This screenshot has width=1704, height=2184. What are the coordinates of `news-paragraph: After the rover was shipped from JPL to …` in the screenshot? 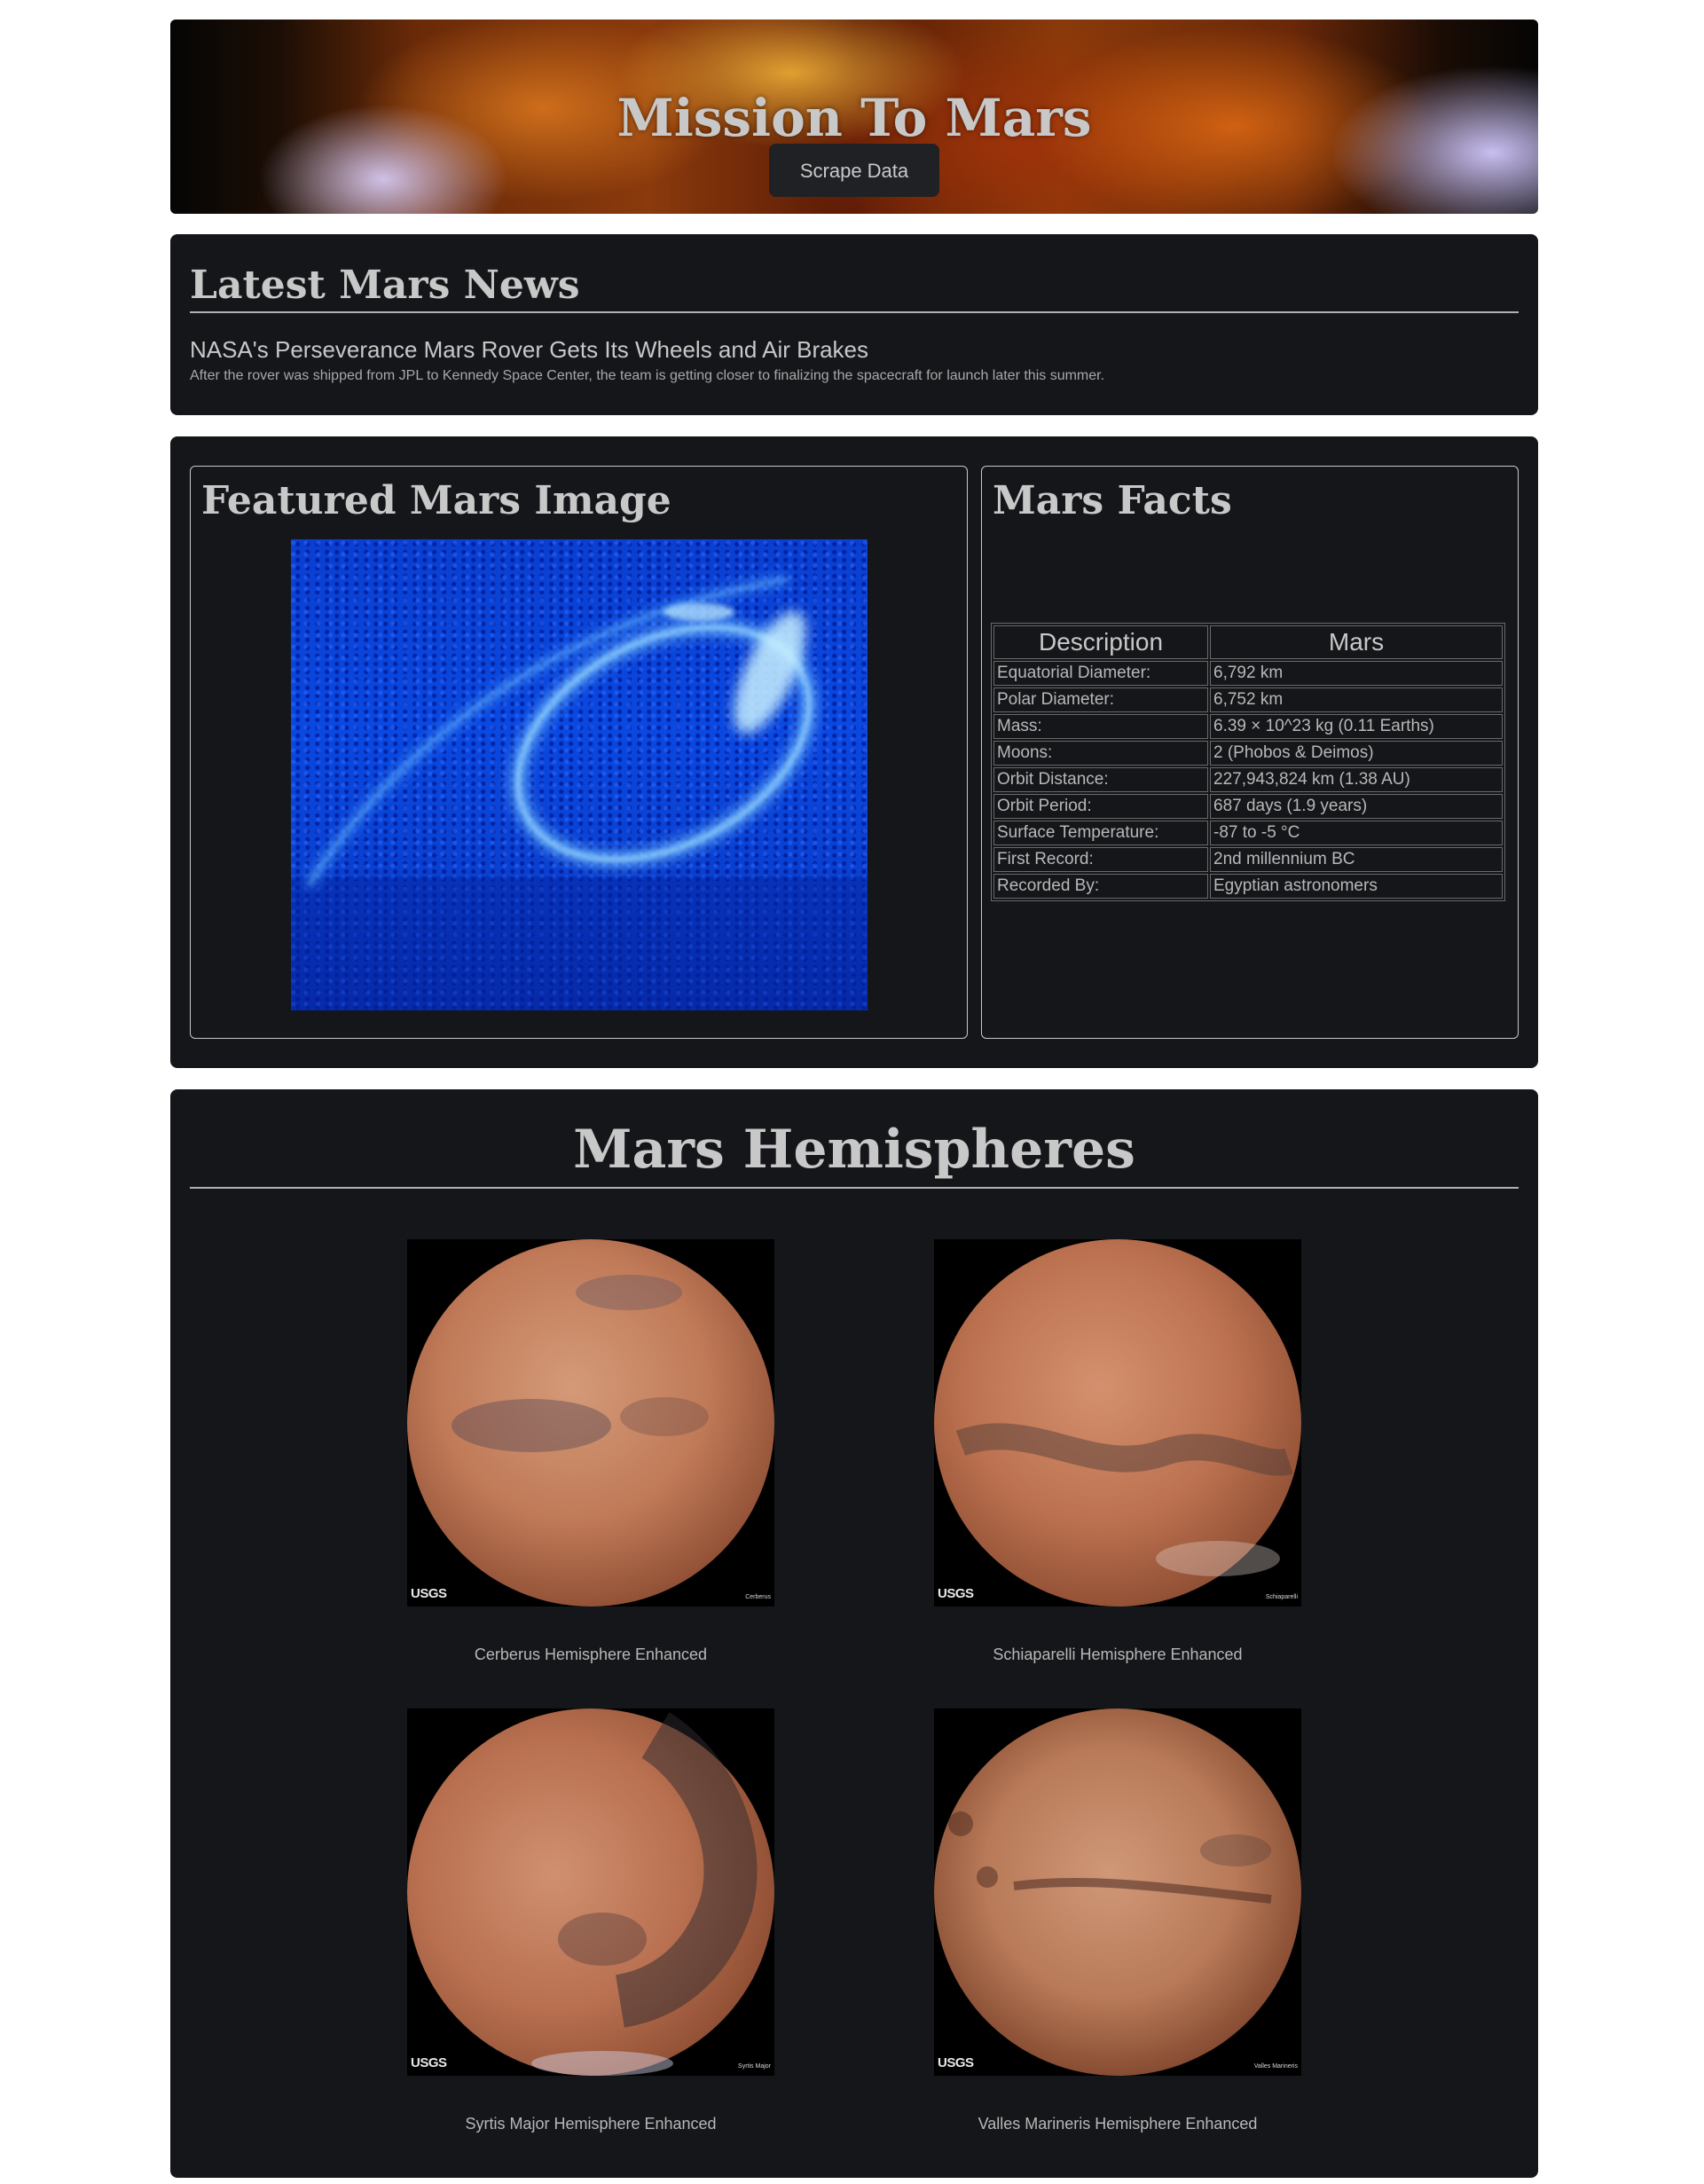 It's located at (647, 375).